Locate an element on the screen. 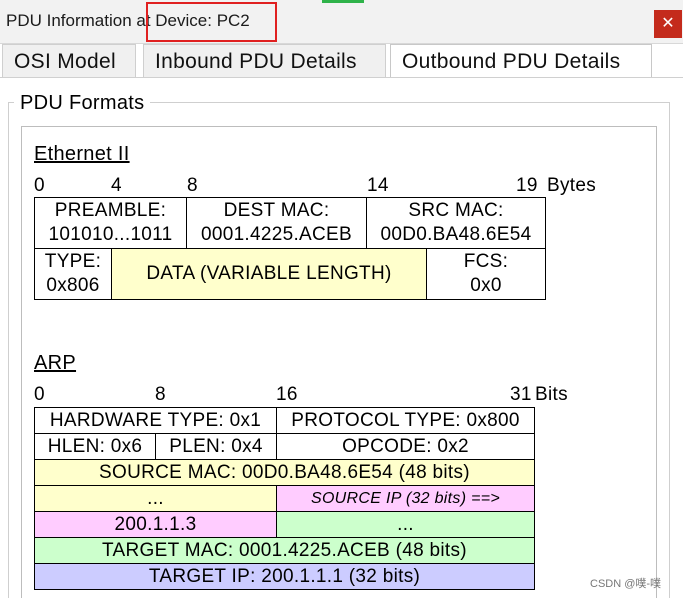  ethernet-type-field: TYPE: 0x806 is located at coordinates (73, 274).